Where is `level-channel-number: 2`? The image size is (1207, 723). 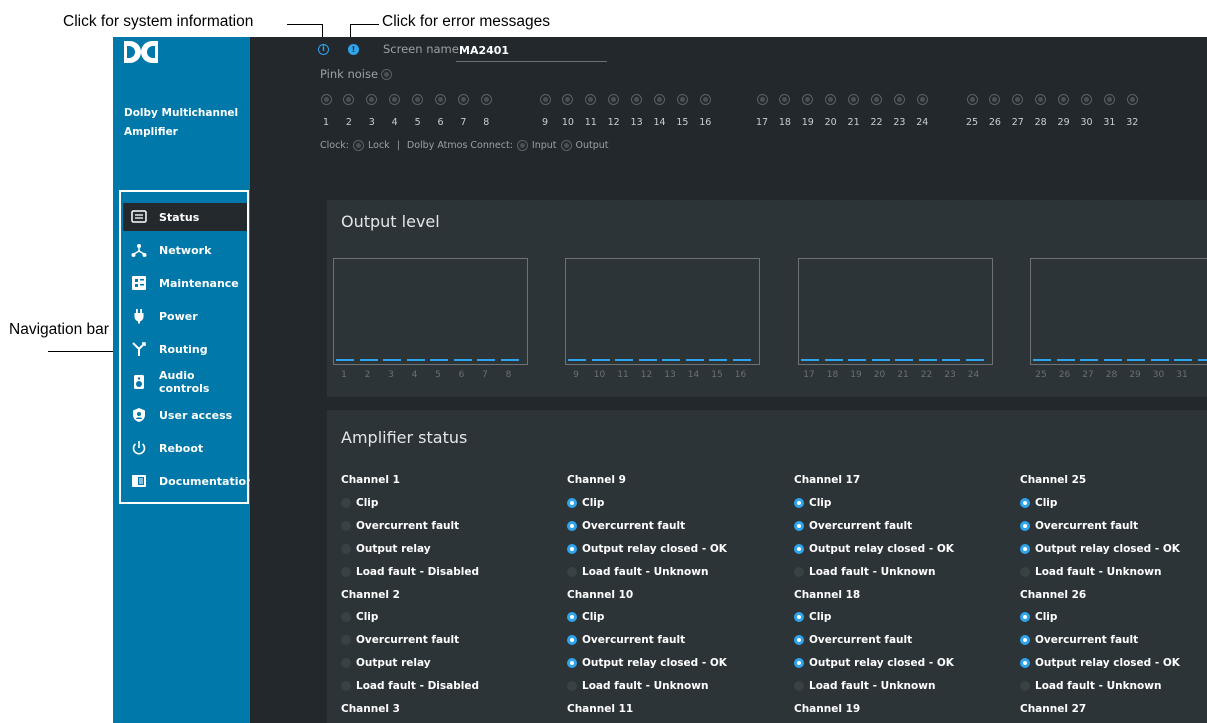 level-channel-number: 2 is located at coordinates (367, 375).